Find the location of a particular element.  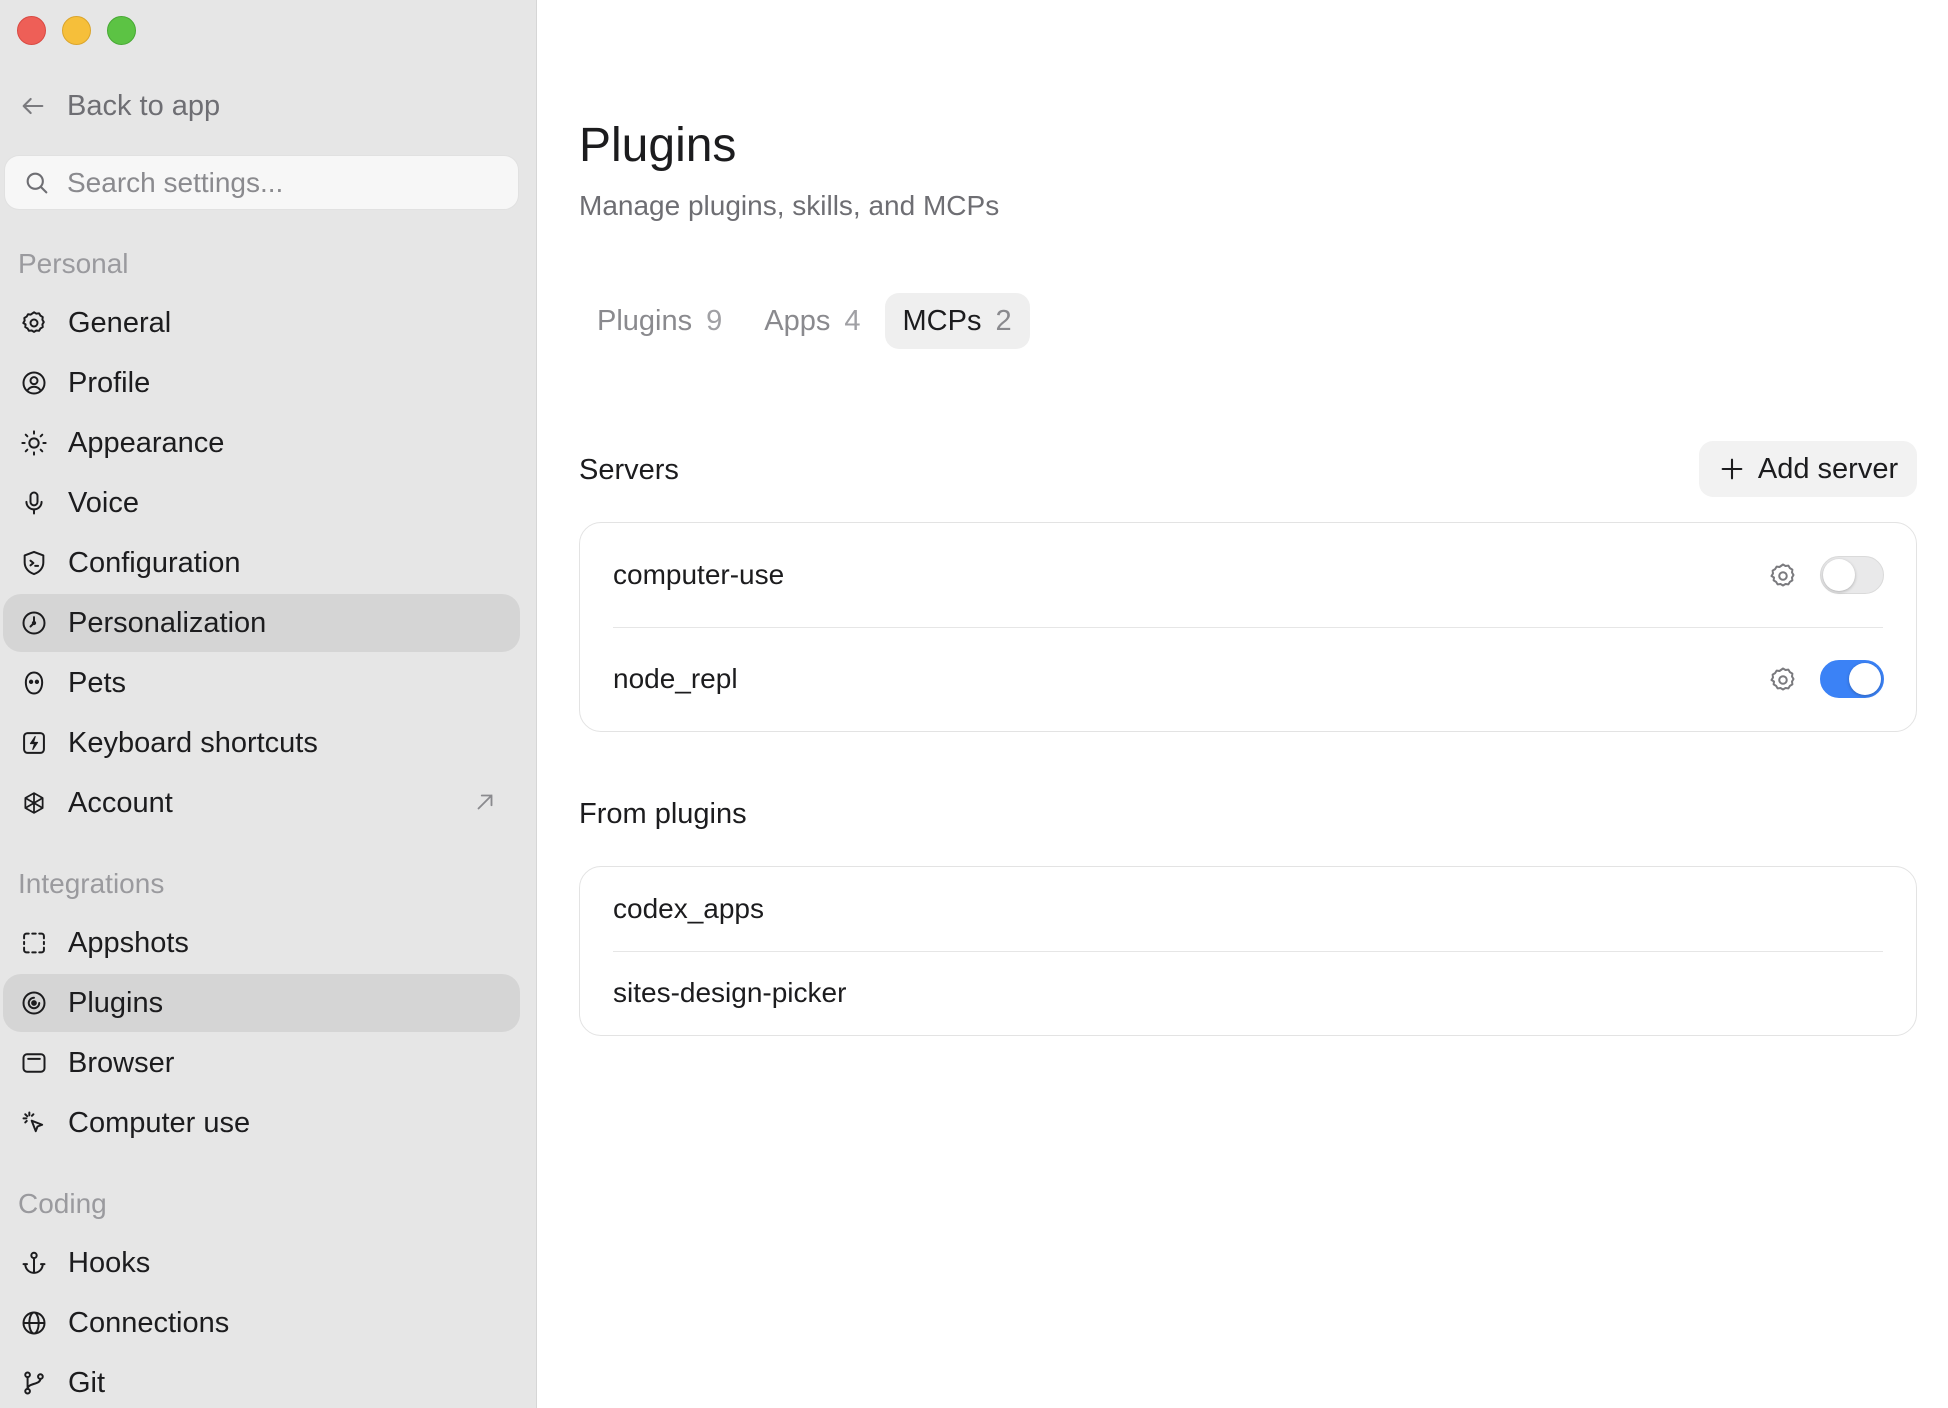

tab-label: MCPs is located at coordinates (942, 320).